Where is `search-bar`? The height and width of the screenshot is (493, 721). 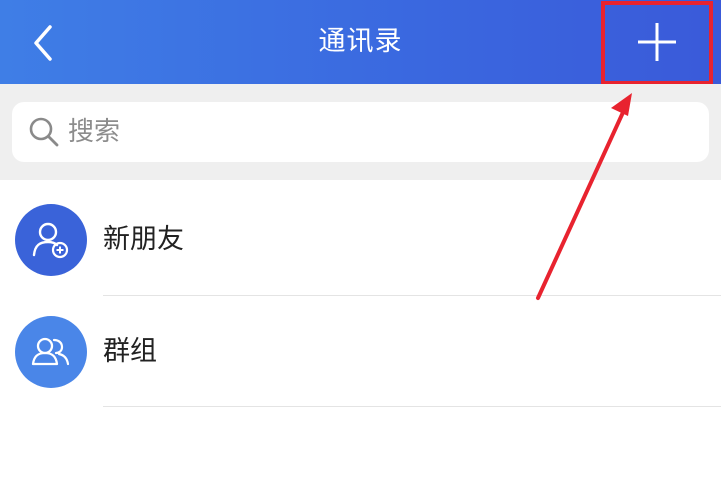
search-bar is located at coordinates (360, 132).